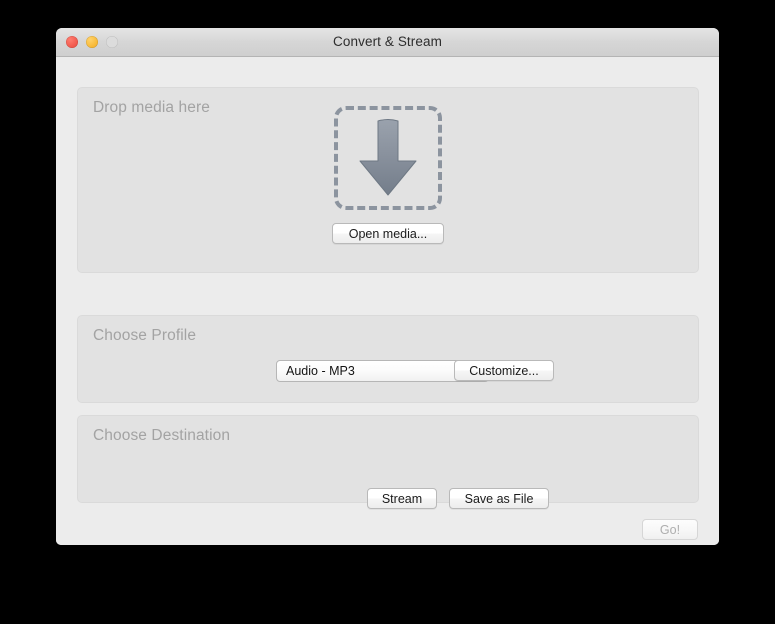 This screenshot has height=624, width=775. I want to click on media-dropzone, so click(388, 158).